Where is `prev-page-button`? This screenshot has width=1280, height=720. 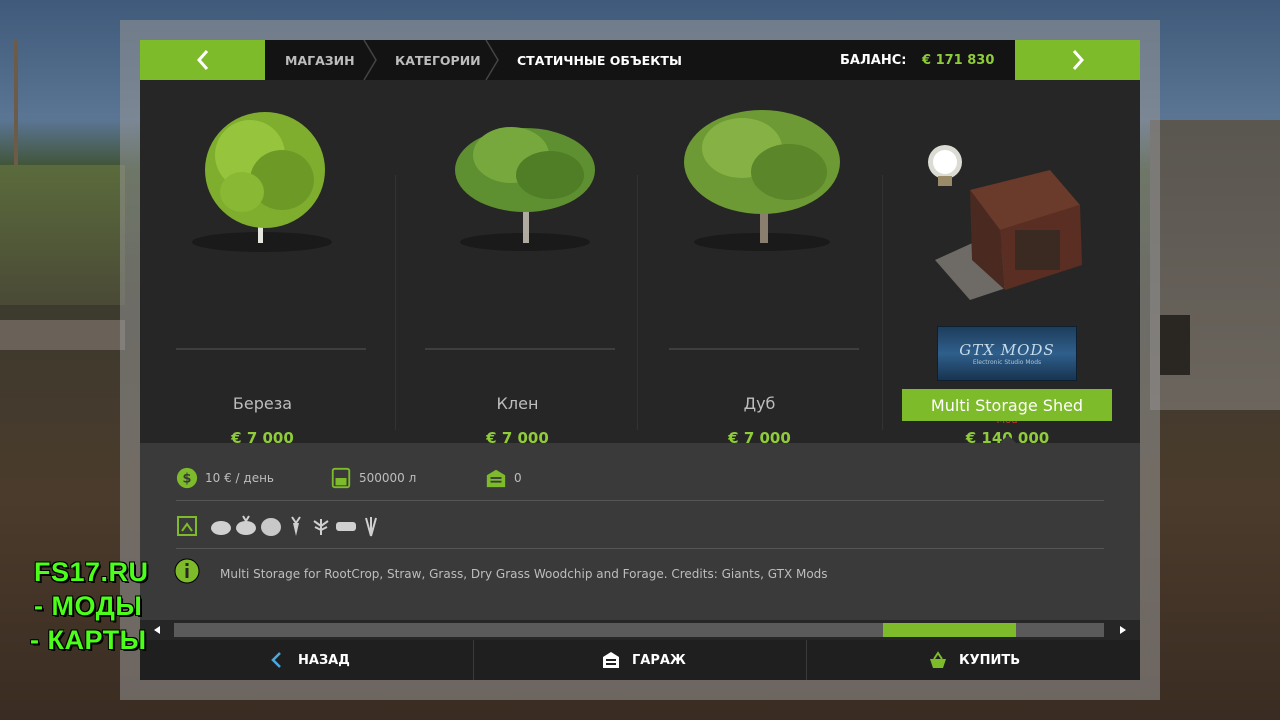 prev-page-button is located at coordinates (202, 60).